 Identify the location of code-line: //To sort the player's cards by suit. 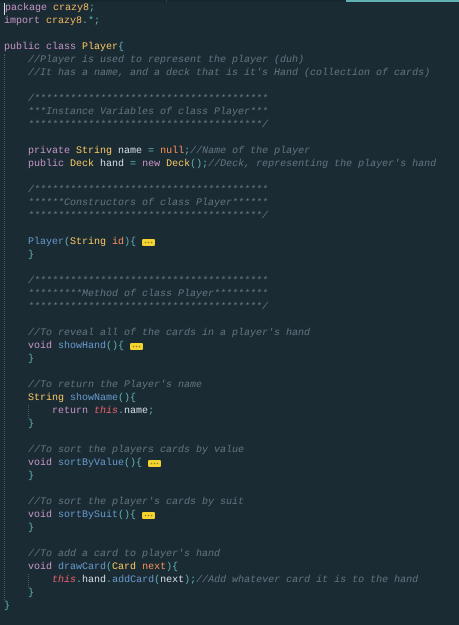
(136, 502).